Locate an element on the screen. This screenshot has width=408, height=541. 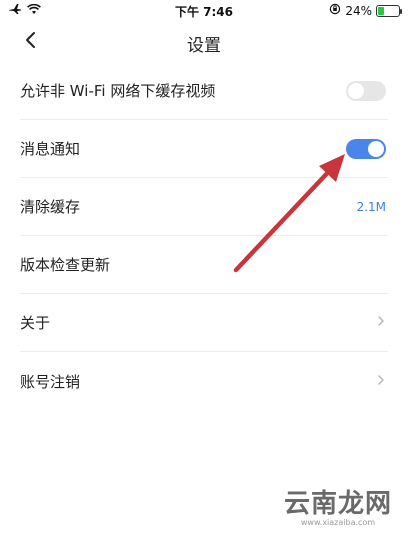
setting-row-about: 关于 is located at coordinates (204, 323).